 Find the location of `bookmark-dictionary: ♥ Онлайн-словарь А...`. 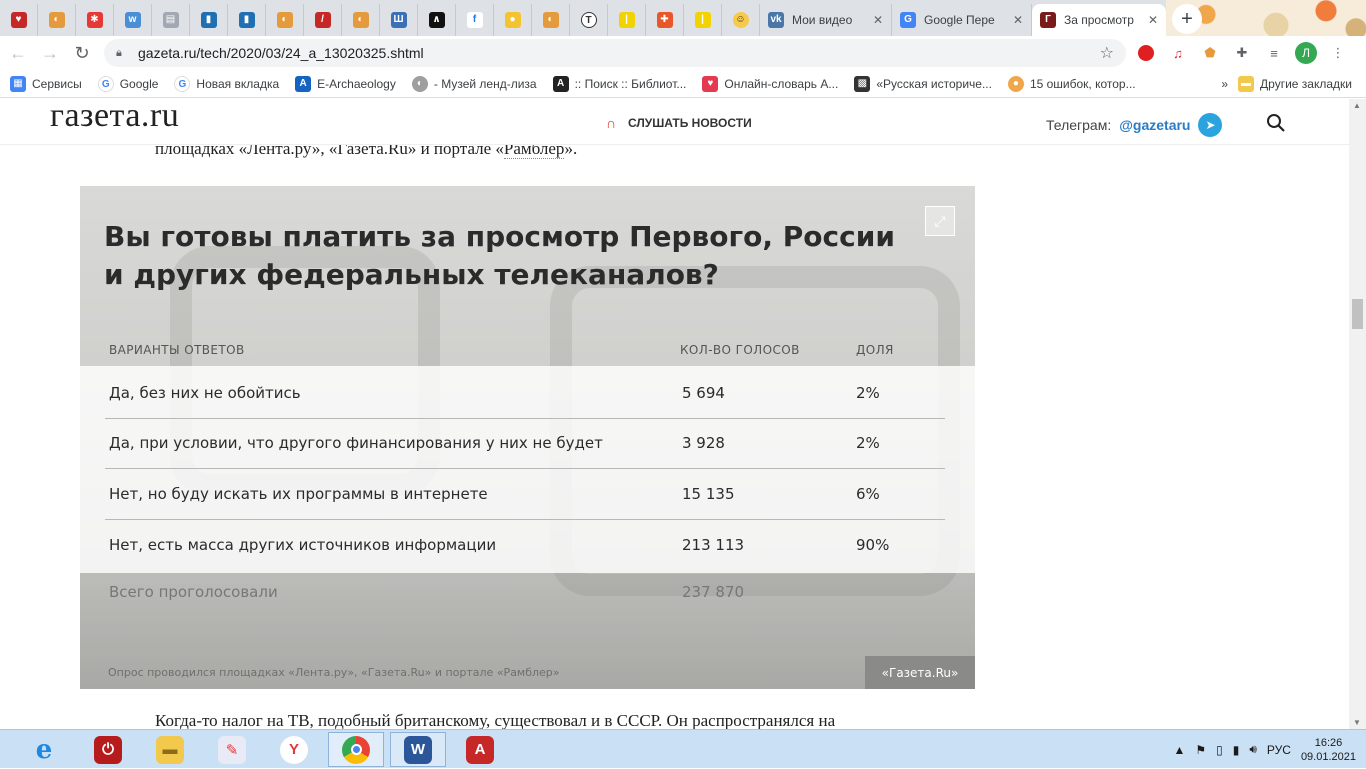

bookmark-dictionary: ♥ Онлайн-словарь А... is located at coordinates (770, 83).